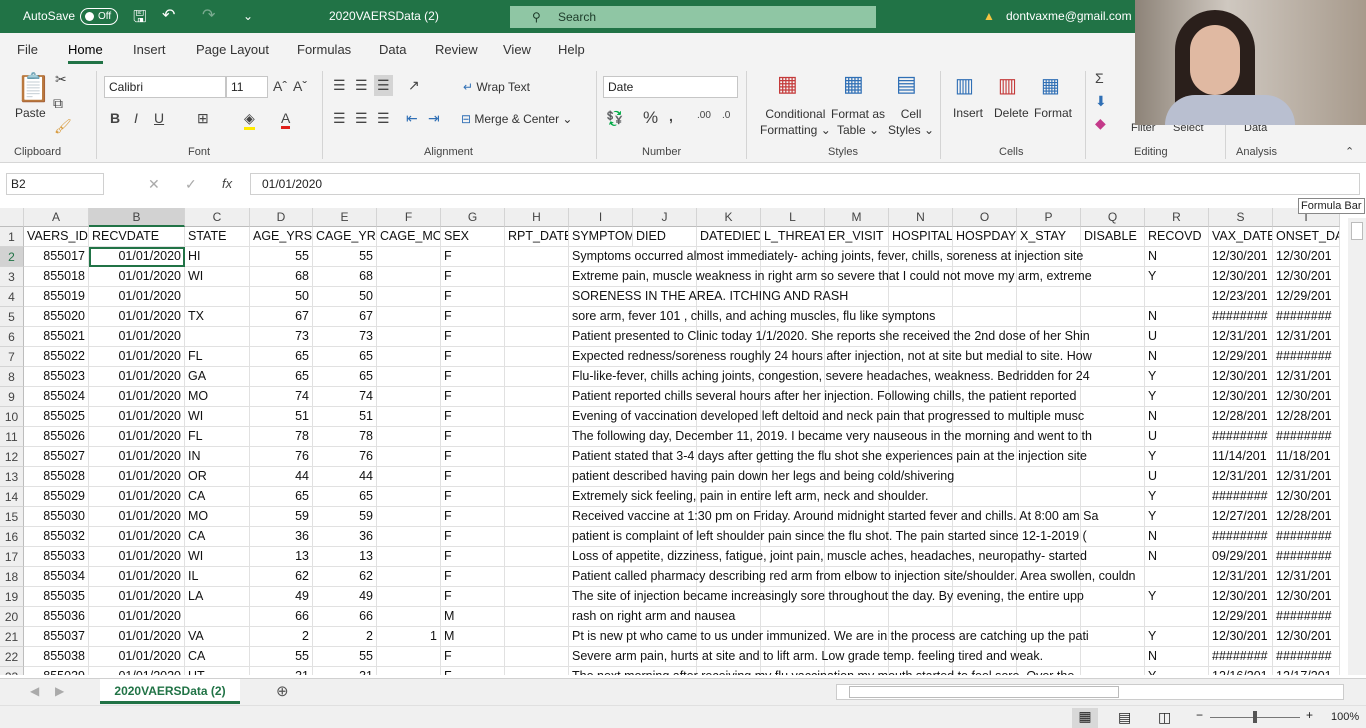 The width and height of the screenshot is (1366, 728). What do you see at coordinates (56, 557) in the screenshot?
I see `cell-a17: 855033` at bounding box center [56, 557].